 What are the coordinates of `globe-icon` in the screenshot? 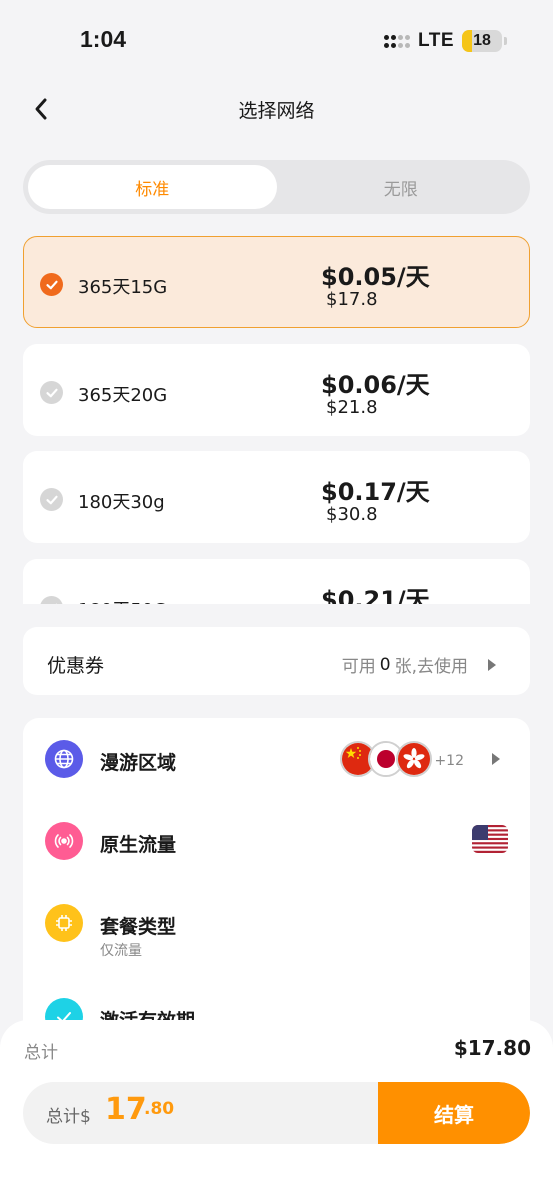 It's located at (64, 759).